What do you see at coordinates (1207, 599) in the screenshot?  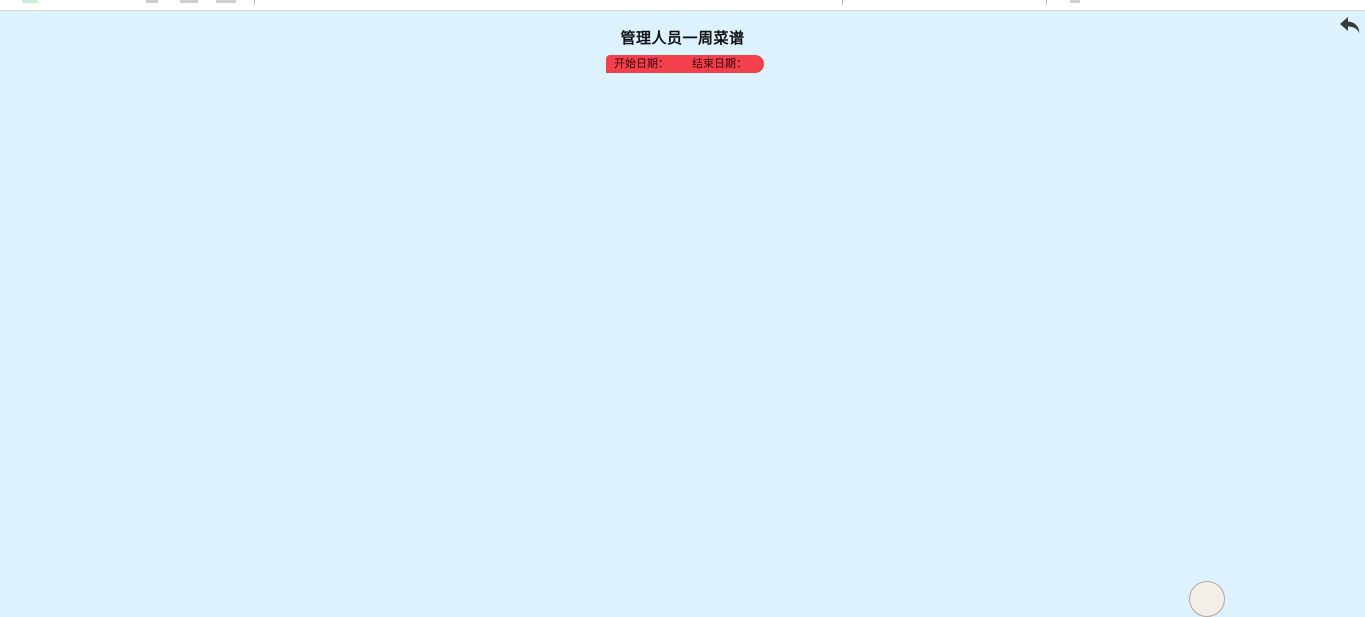 I see `floating-widget-icon` at bounding box center [1207, 599].